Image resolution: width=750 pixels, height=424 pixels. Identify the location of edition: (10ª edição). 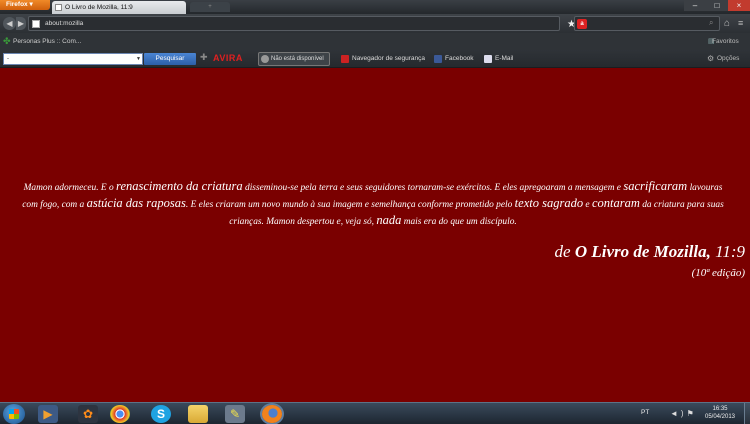
(718, 273).